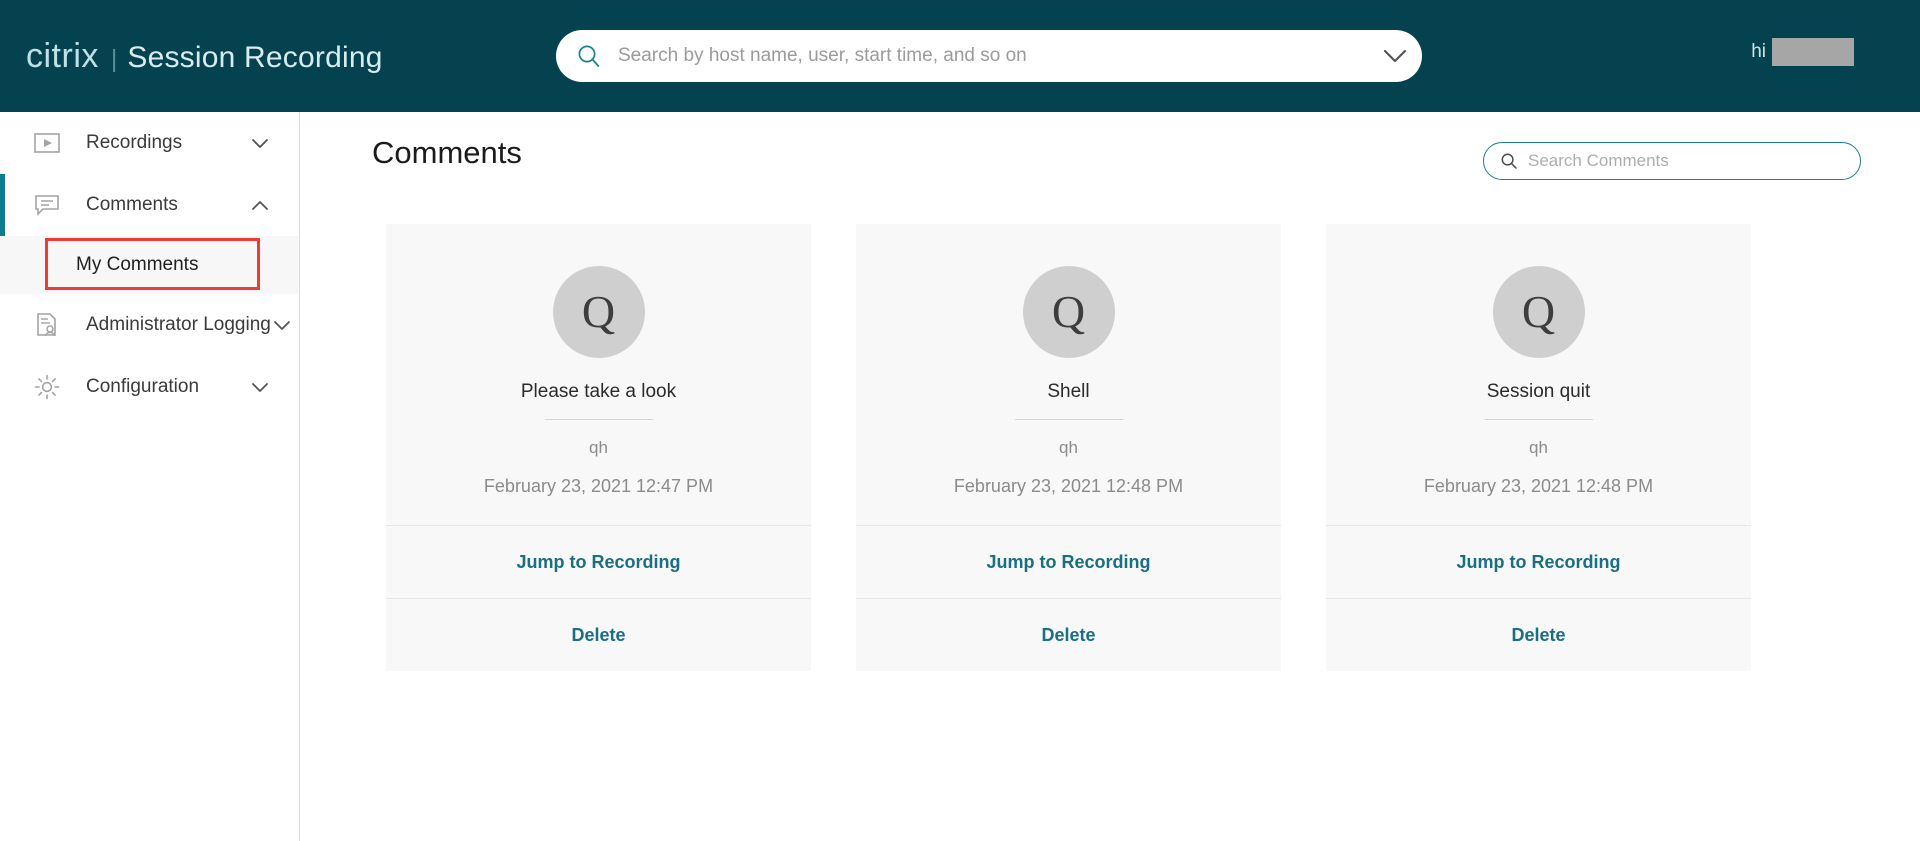 The width and height of the screenshot is (1920, 841). I want to click on sidebar-item-configuration: Configuration, so click(149, 387).